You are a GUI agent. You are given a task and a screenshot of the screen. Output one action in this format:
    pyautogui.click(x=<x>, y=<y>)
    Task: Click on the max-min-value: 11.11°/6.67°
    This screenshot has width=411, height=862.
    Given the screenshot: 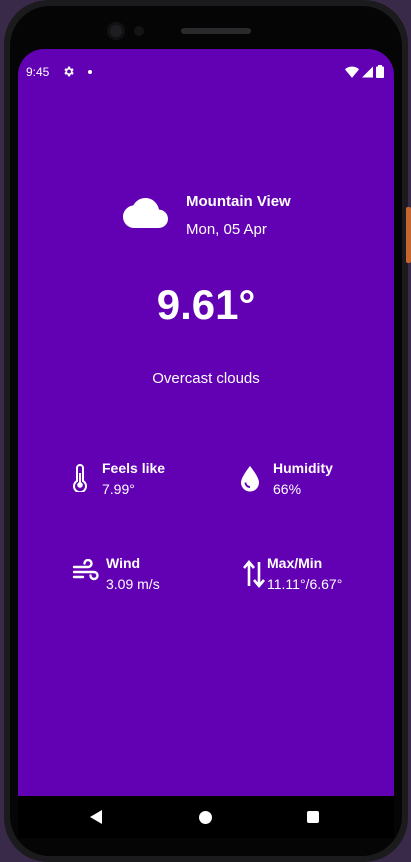 What is the action you would take?
    pyautogui.click(x=305, y=584)
    